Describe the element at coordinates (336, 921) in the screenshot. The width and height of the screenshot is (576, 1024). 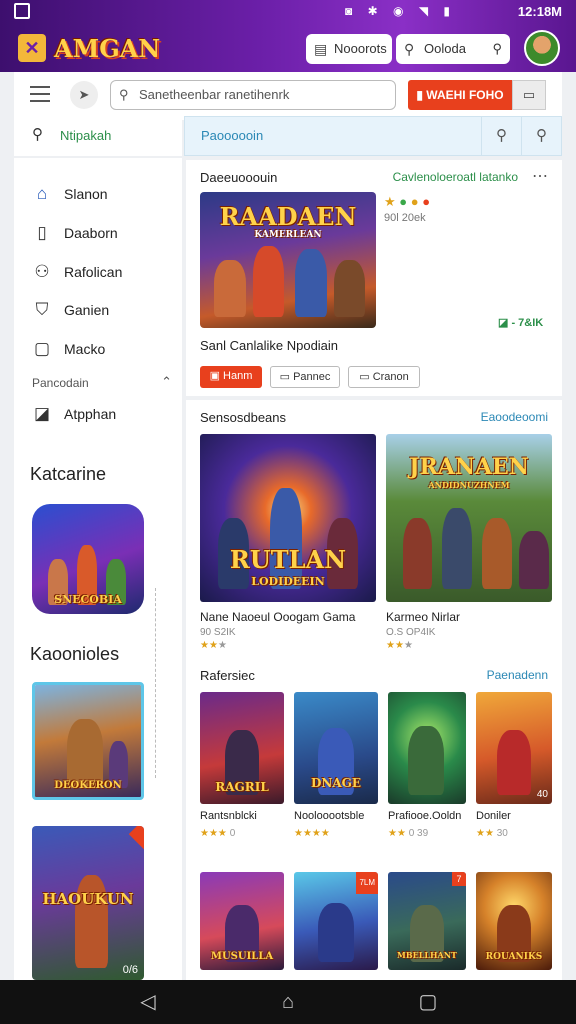
I see `game-image: 7LM` at that location.